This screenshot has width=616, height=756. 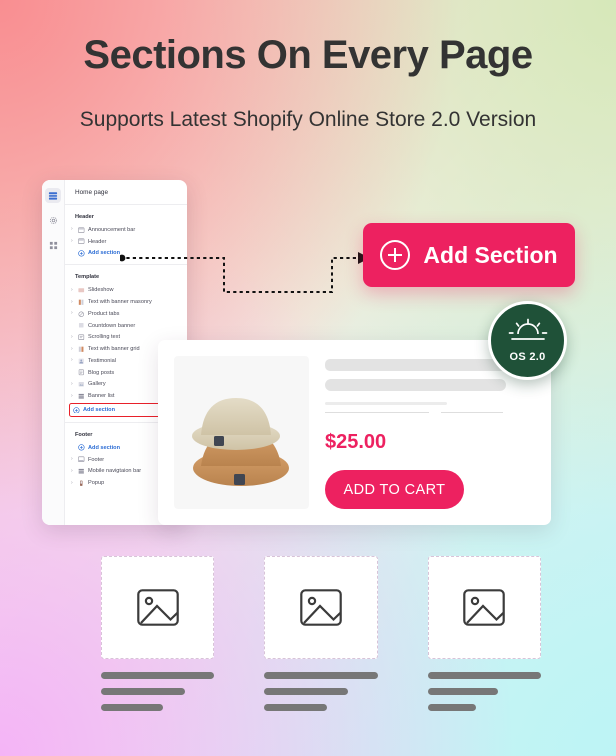 What do you see at coordinates (435, 432) in the screenshot?
I see `product-info: $25.00 ADD TO CART` at bounding box center [435, 432].